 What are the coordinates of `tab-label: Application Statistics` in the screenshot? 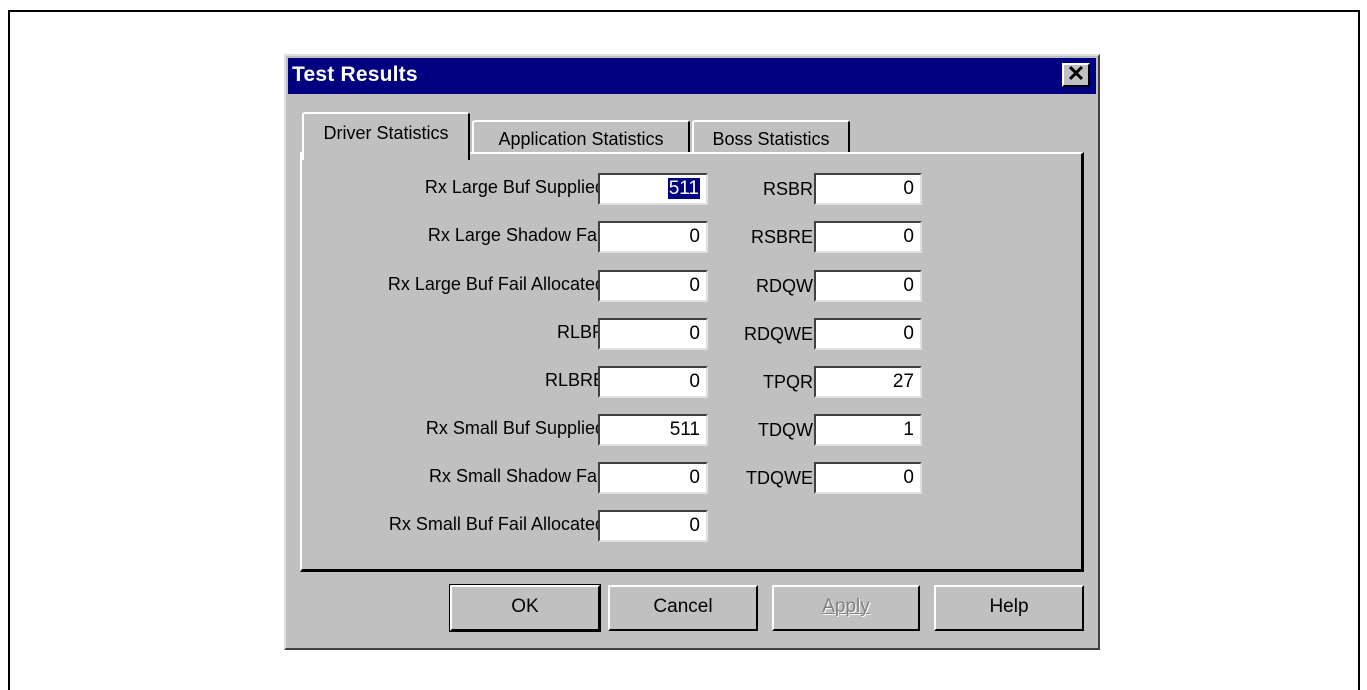 It's located at (581, 139).